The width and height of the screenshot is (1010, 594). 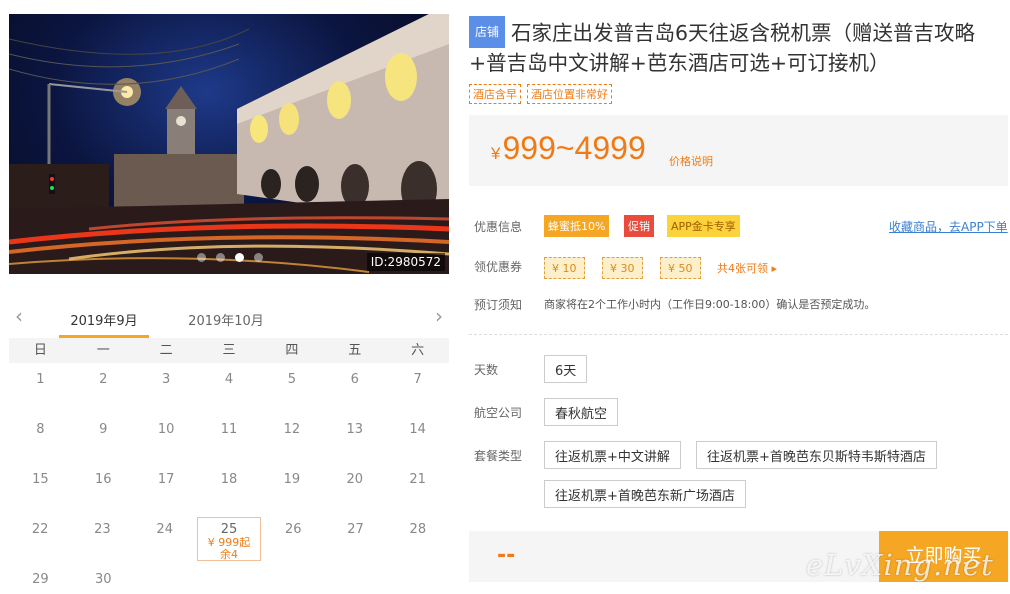 I want to click on airline-option: 春秋航空, so click(x=581, y=412).